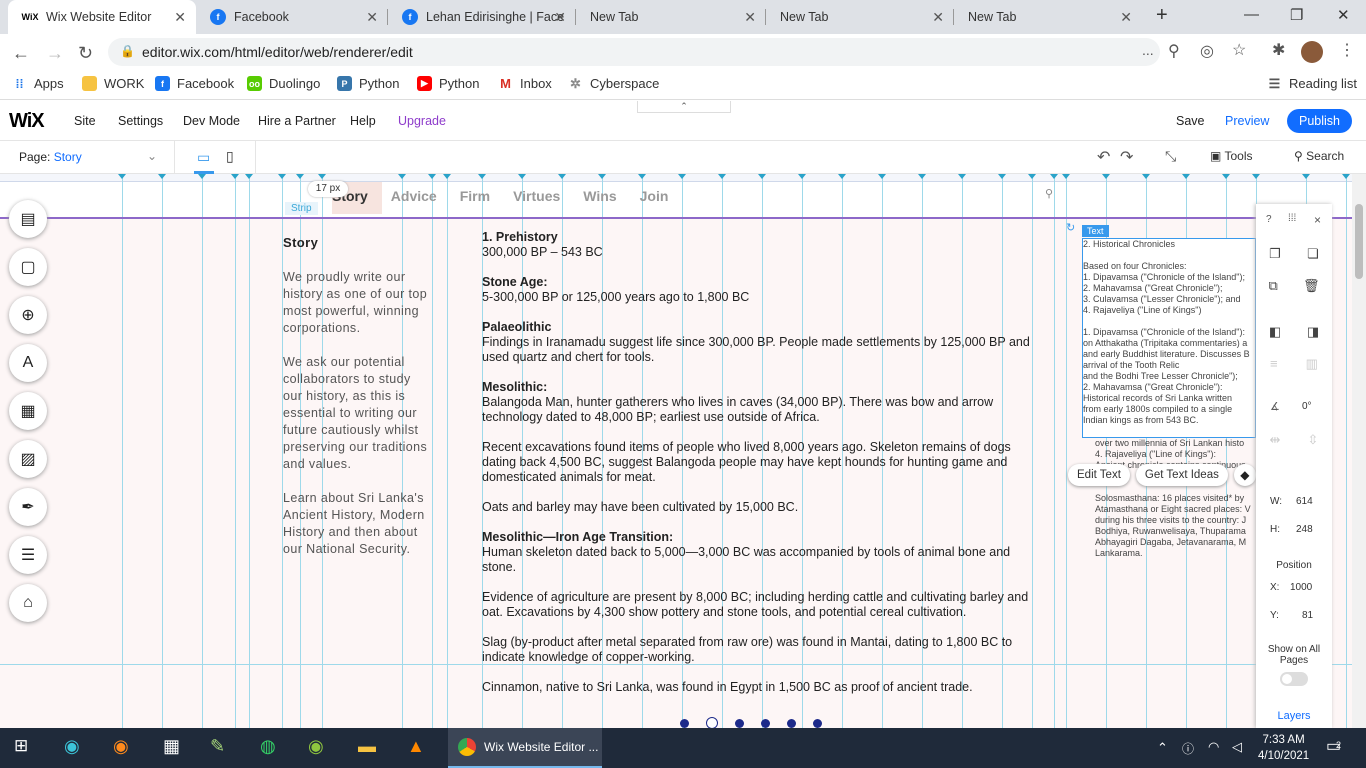  Describe the element at coordinates (1319, 156) in the screenshot. I see `search-button: ⚲ Search` at that location.